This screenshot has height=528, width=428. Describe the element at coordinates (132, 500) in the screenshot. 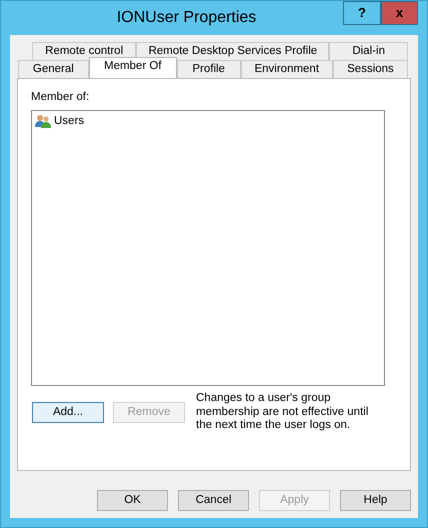

I see `dialog-button: OK` at that location.